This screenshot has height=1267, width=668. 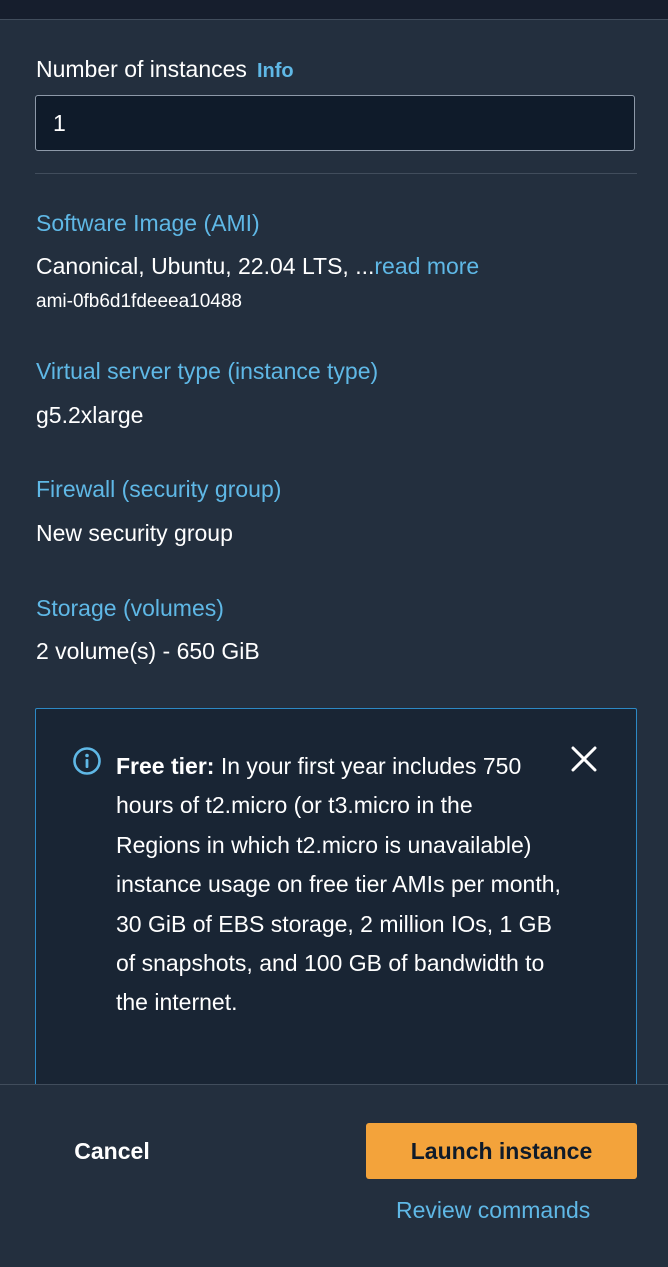 What do you see at coordinates (336, 173) in the screenshot?
I see `section-divider` at bounding box center [336, 173].